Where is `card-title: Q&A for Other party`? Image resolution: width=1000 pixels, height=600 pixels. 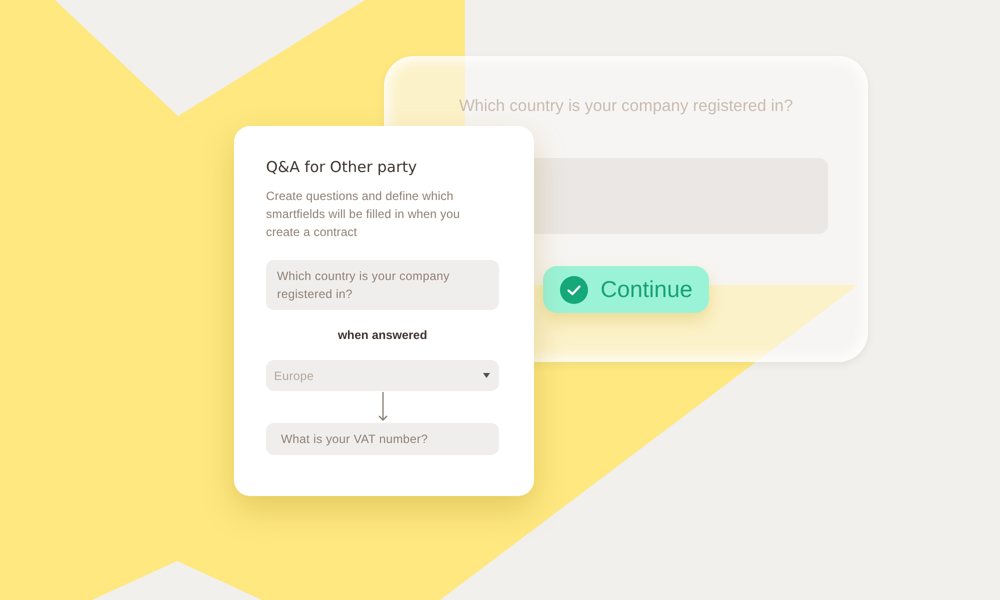
card-title: Q&A for Other party is located at coordinates (341, 167).